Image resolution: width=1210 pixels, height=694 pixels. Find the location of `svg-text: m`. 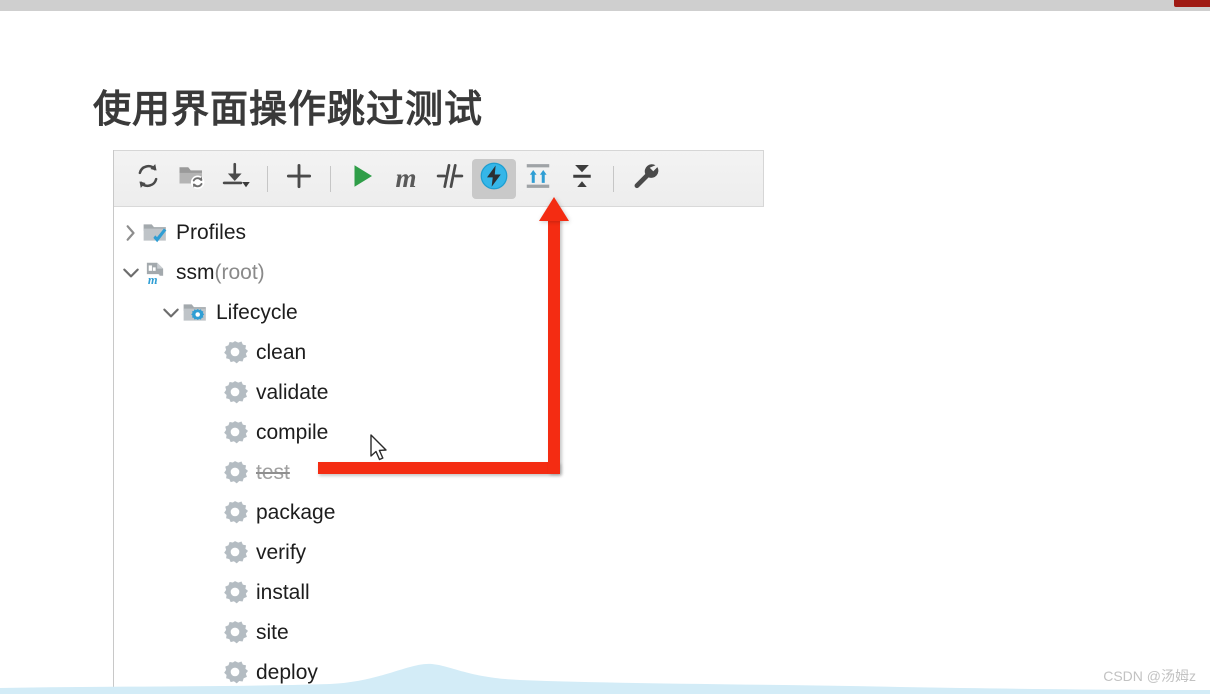

svg-text: m is located at coordinates (153, 280).